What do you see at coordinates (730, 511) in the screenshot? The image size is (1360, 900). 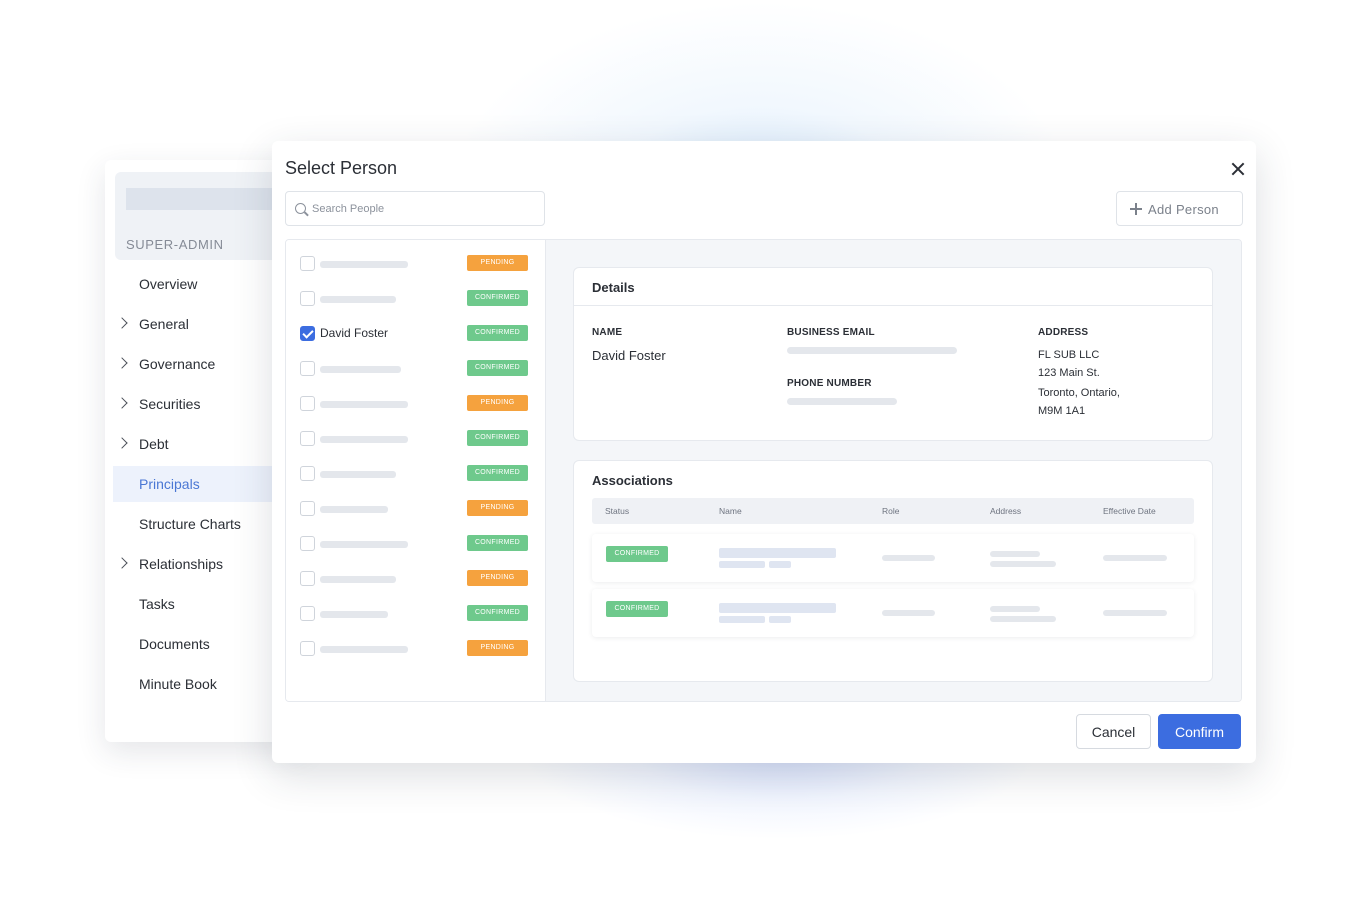 I see `column-name: Name` at bounding box center [730, 511].